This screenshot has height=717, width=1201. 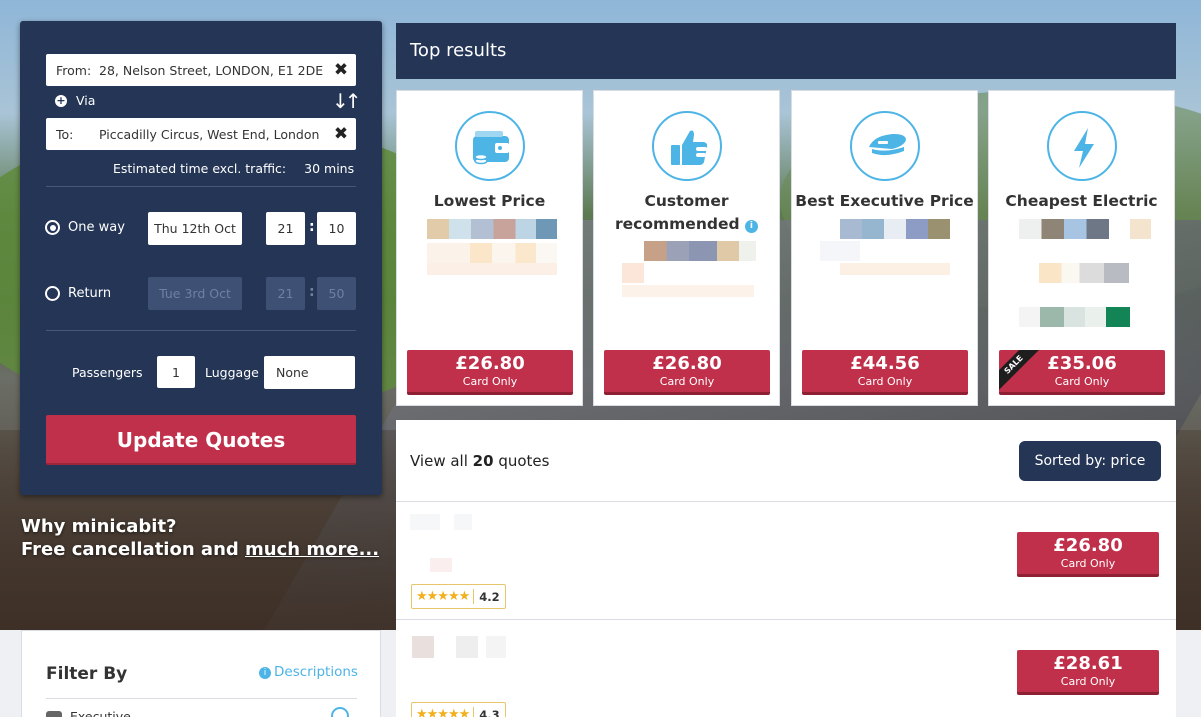 I want to click on quote-row: ★★★★★ 4.2 £26.80 Card Only, so click(x=786, y=561).